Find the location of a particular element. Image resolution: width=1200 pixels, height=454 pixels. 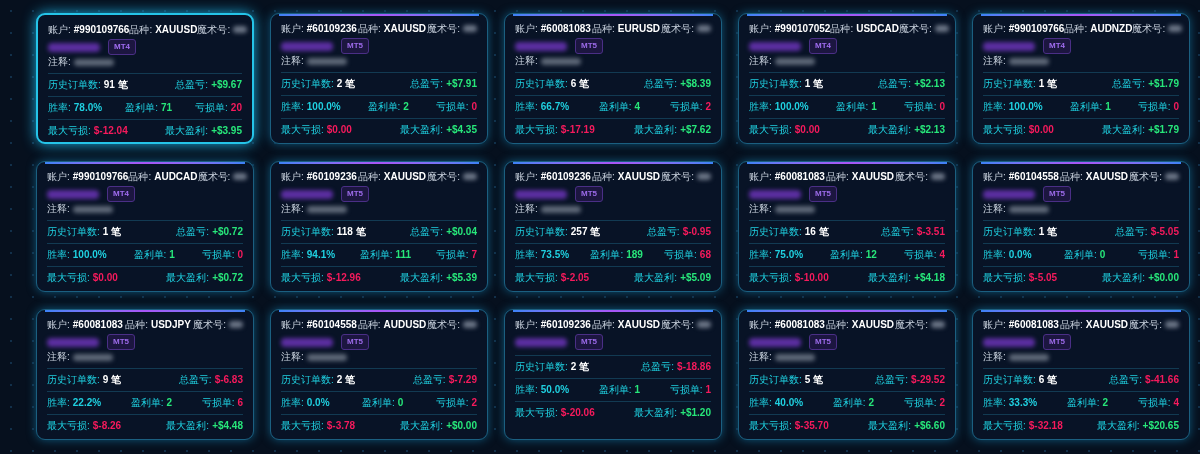

order-count: 118 笔 is located at coordinates (351, 232).